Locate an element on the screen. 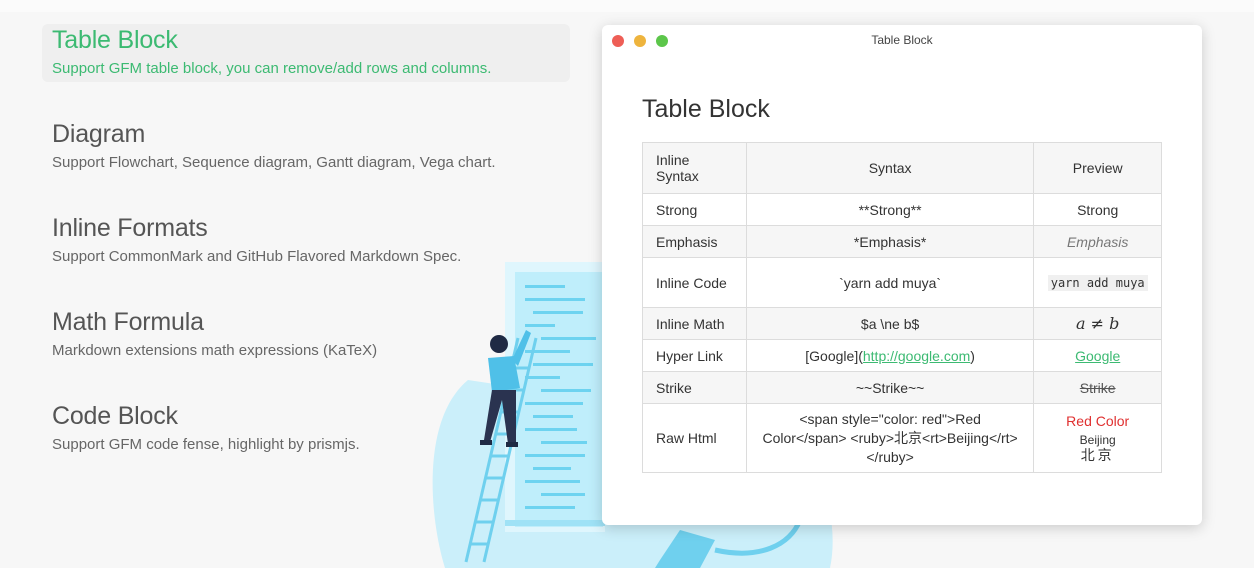  feature-title: Diagram is located at coordinates (99, 134).